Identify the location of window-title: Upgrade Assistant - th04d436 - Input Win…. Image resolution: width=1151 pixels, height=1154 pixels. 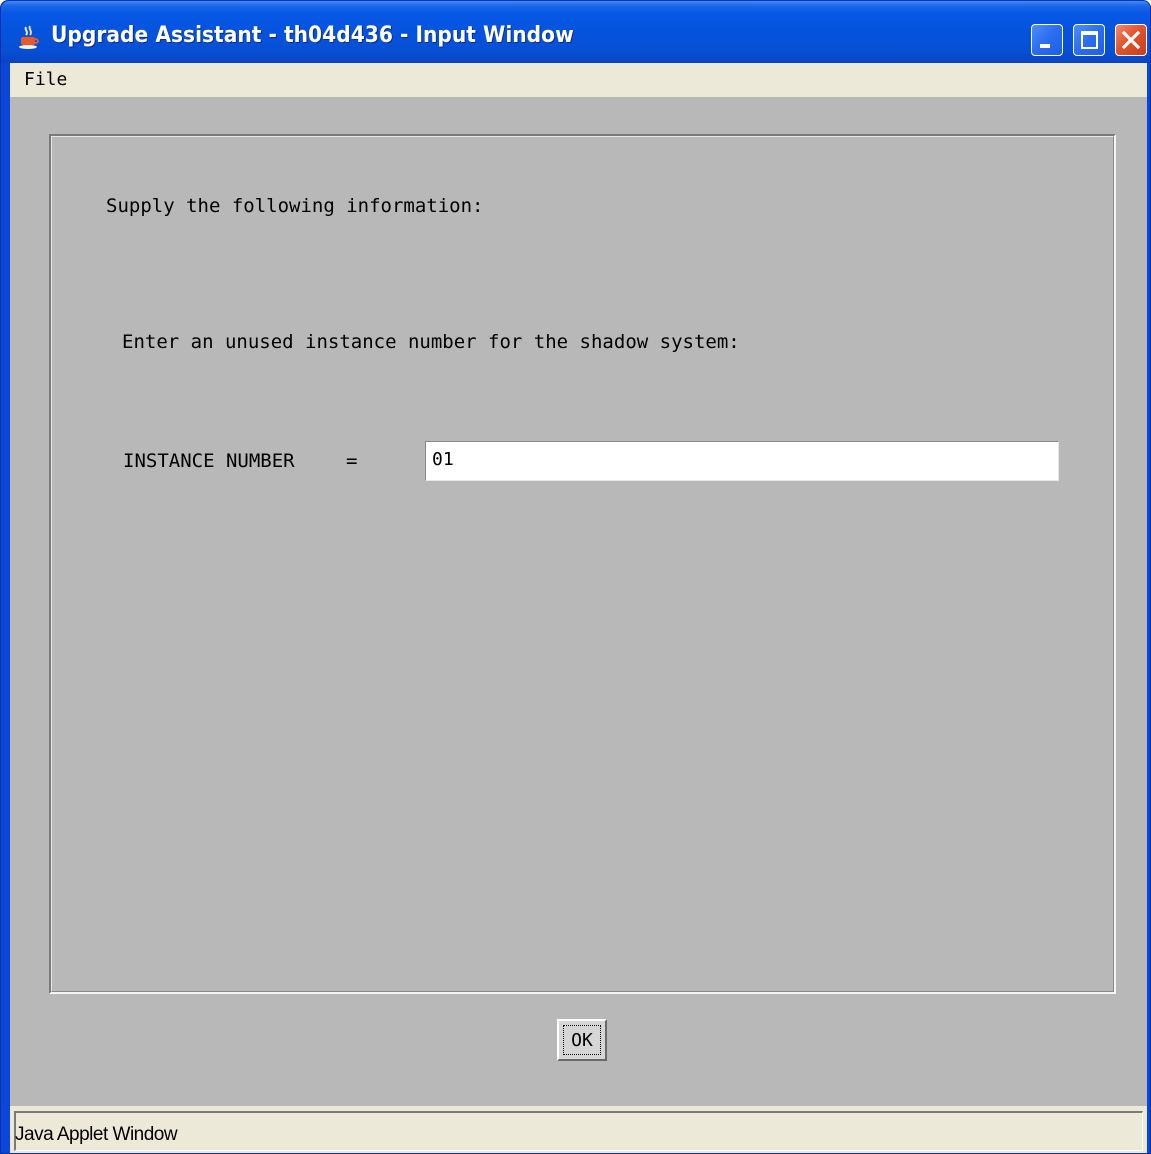
(312, 35).